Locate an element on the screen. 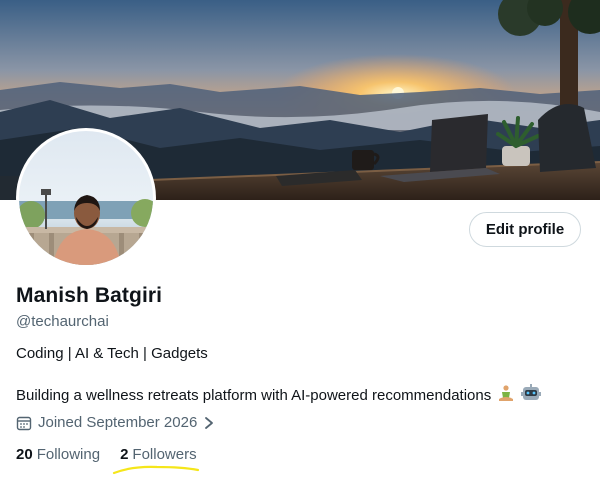 This screenshot has height=480, width=600. joined-label: Joined September 2026 is located at coordinates (118, 422).